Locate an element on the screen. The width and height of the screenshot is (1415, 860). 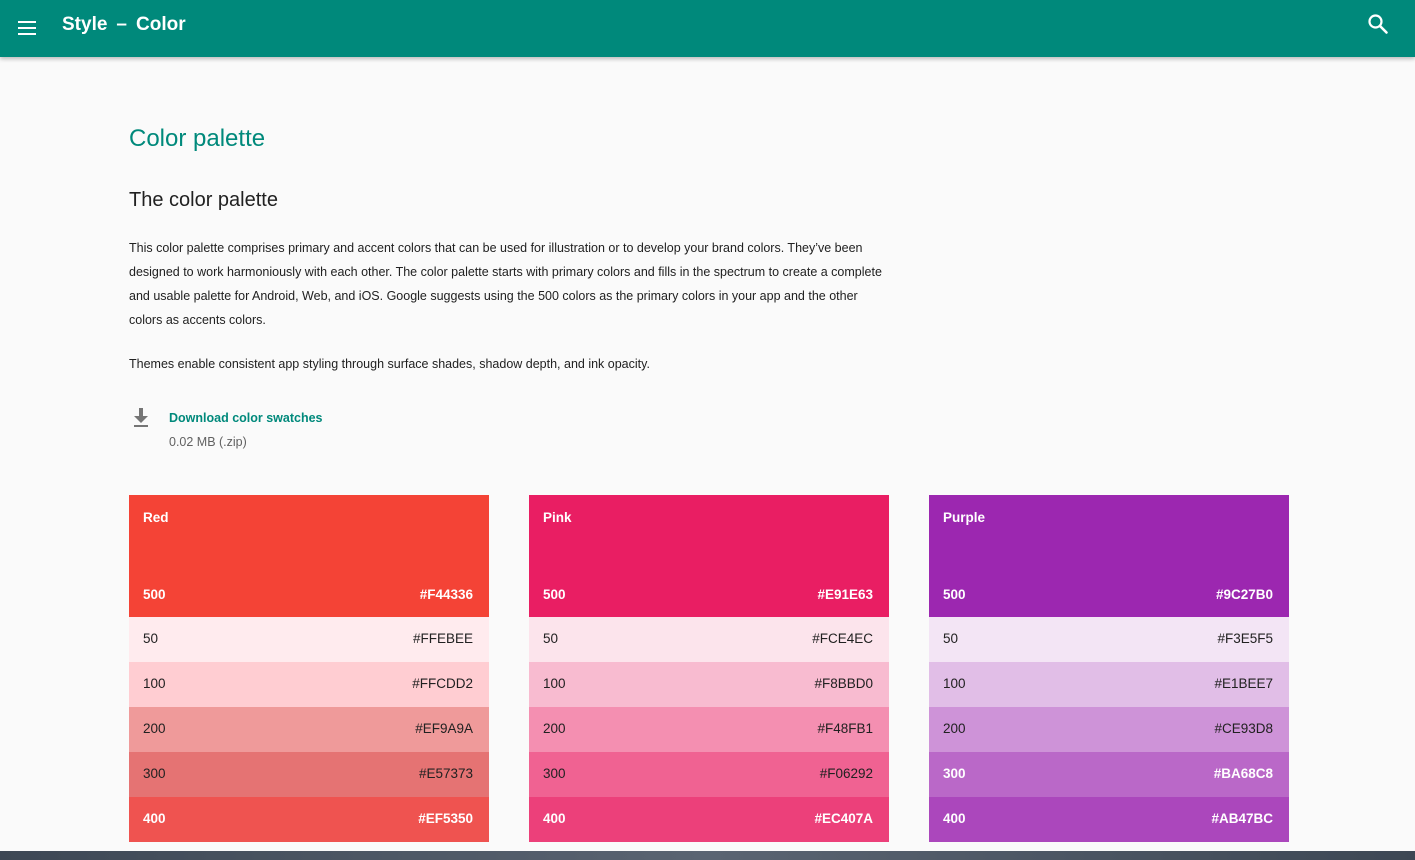
swatch-hex-label: #F8BBD0 is located at coordinates (843, 683).